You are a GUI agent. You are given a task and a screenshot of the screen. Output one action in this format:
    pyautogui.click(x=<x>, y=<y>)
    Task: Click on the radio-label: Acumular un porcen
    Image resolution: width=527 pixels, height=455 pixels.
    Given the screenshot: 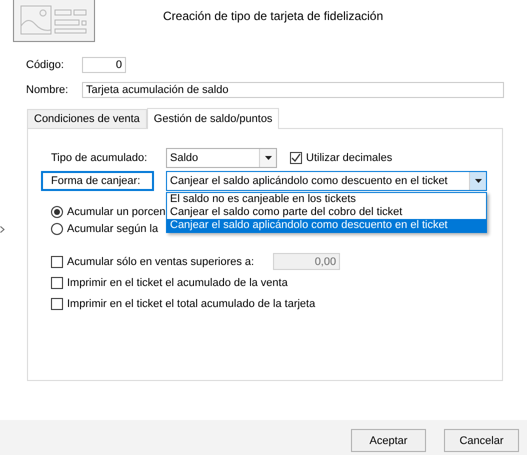 What is the action you would take?
    pyautogui.click(x=116, y=212)
    